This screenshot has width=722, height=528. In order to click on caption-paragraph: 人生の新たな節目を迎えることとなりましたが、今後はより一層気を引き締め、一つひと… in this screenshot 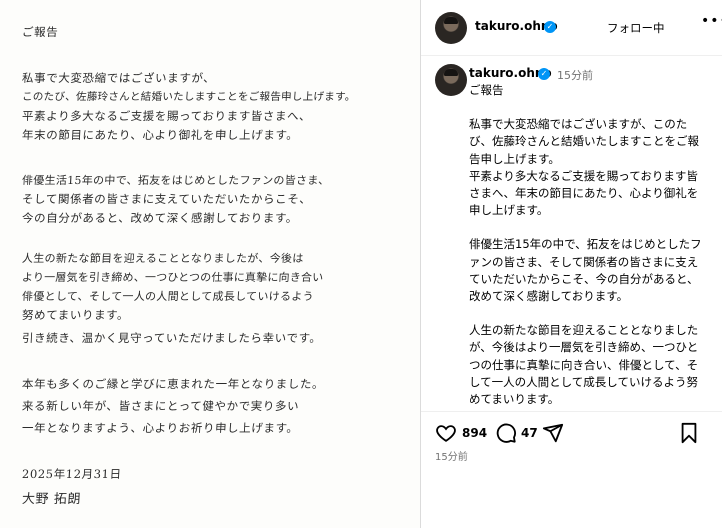, I will do `click(584, 366)`.